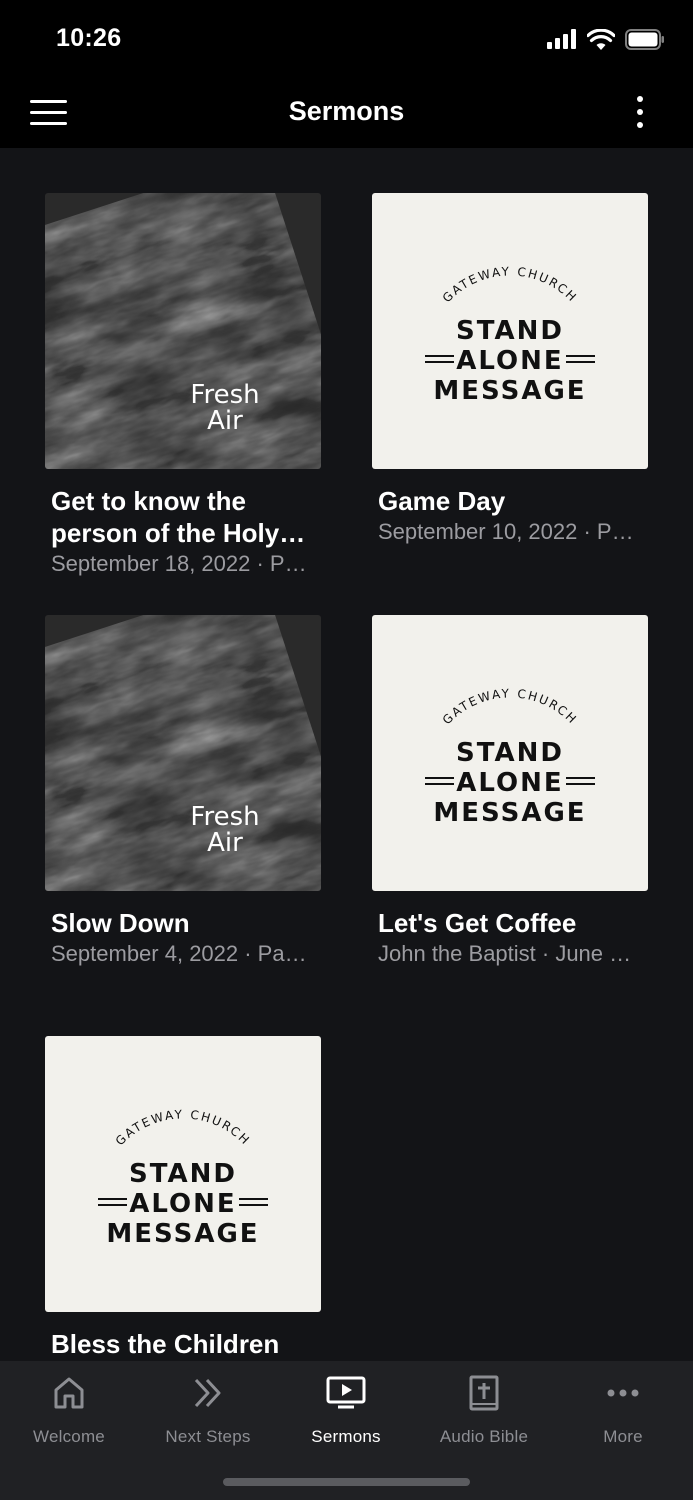  What do you see at coordinates (346, 38) in the screenshot?
I see `status-bar: 10:26` at bounding box center [346, 38].